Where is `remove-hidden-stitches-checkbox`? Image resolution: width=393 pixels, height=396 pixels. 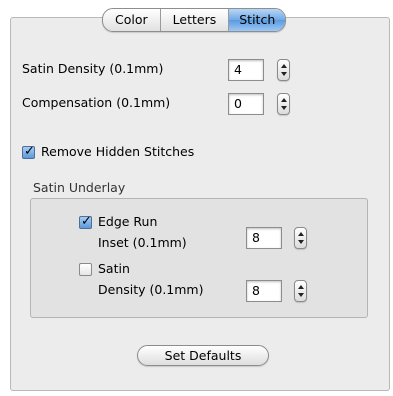 remove-hidden-stitches-checkbox is located at coordinates (28, 151).